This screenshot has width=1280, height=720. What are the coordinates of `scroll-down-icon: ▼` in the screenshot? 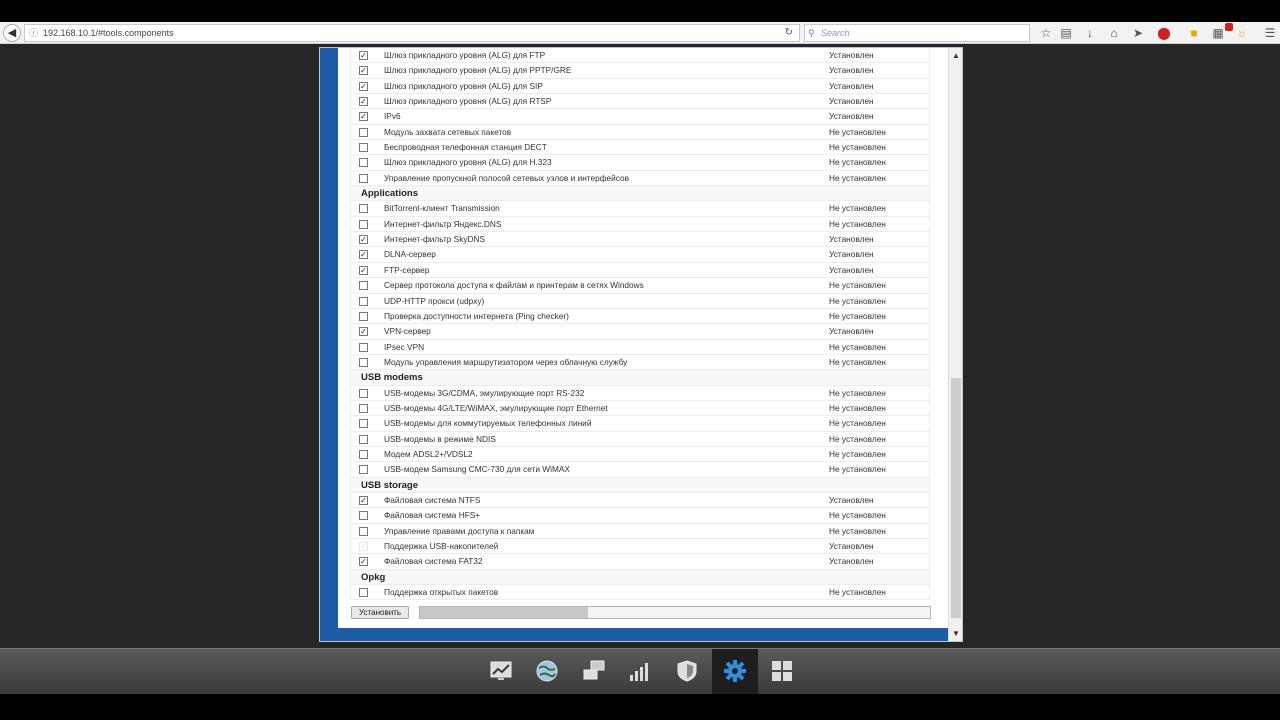 It's located at (956, 634).